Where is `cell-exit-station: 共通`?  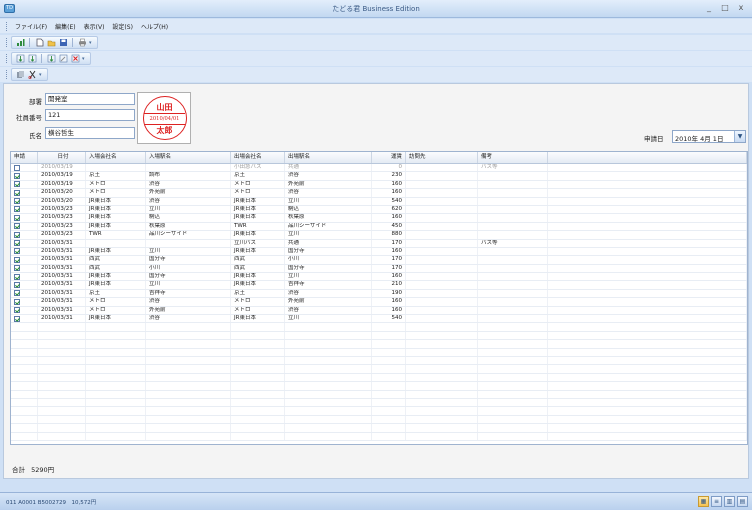 cell-exit-station: 共通 is located at coordinates (328, 168).